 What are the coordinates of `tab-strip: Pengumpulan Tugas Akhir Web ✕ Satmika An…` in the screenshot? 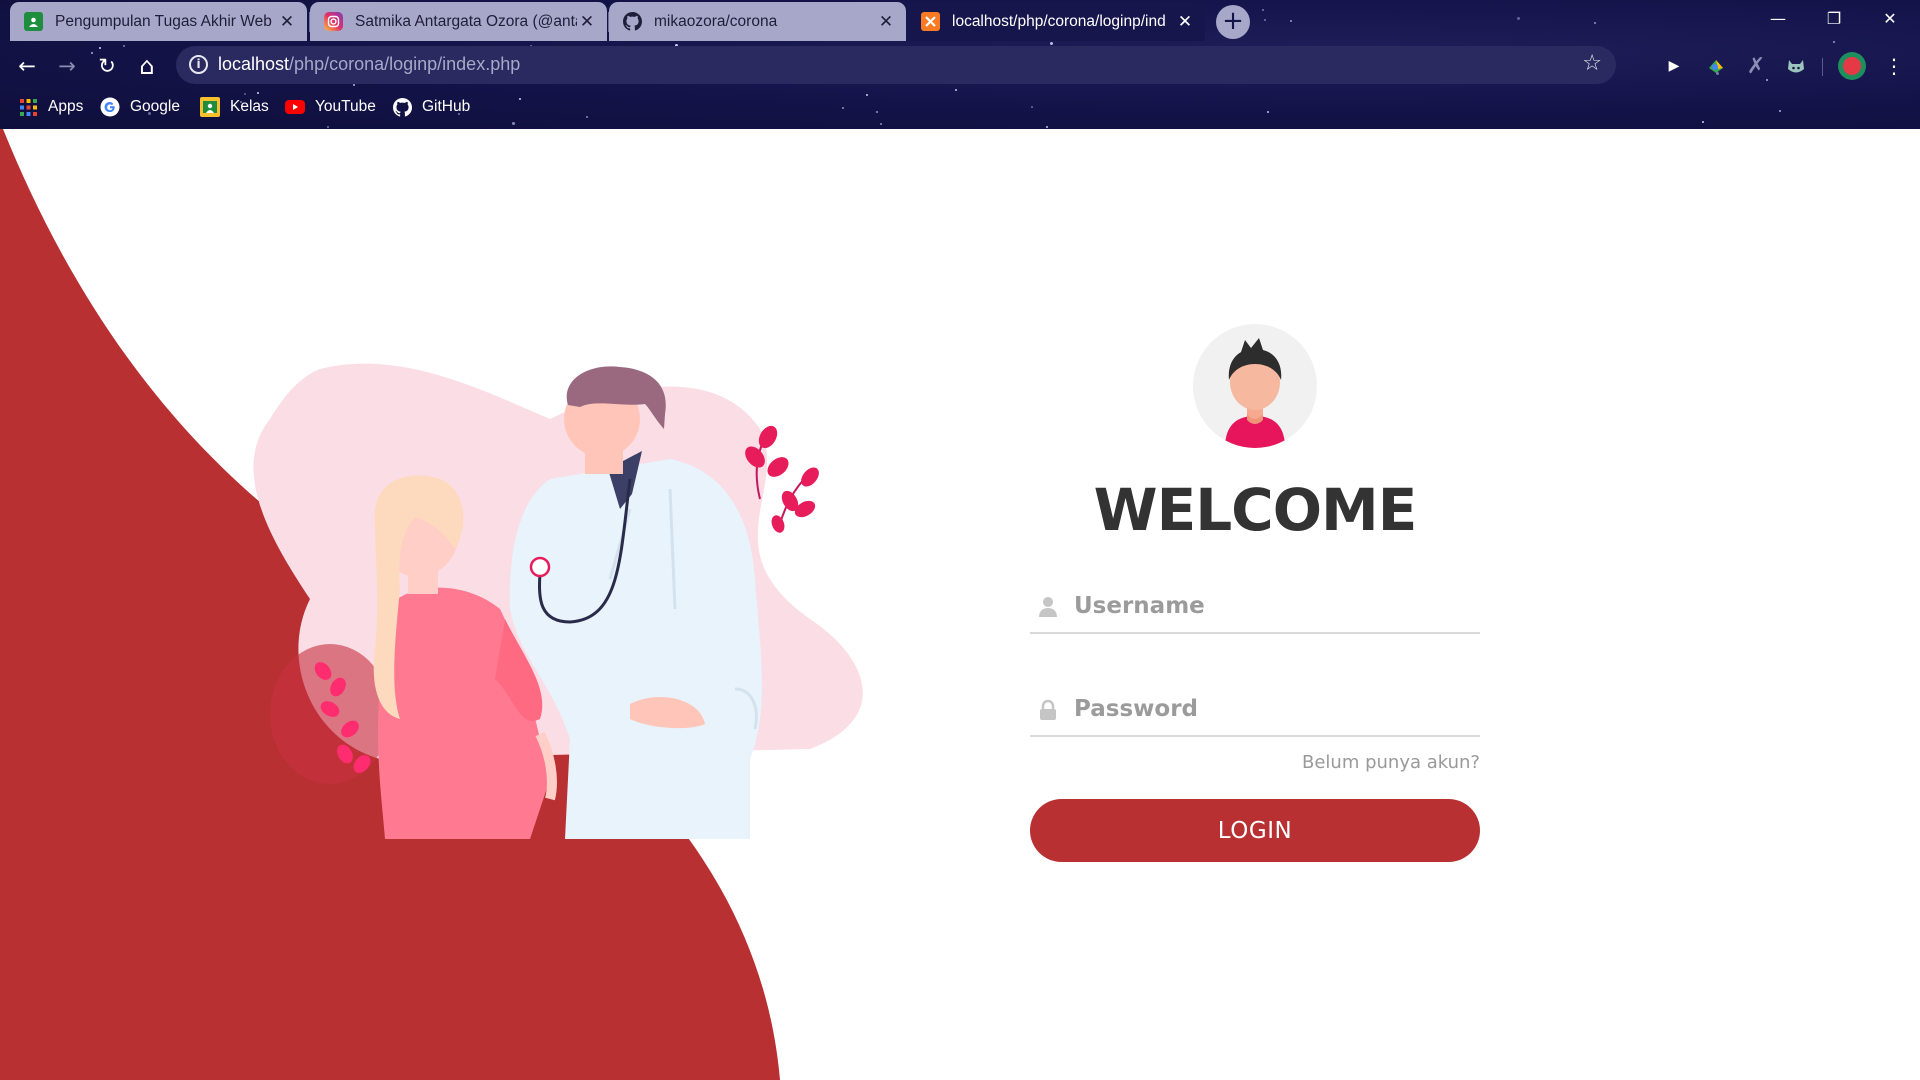 It's located at (960, 20).